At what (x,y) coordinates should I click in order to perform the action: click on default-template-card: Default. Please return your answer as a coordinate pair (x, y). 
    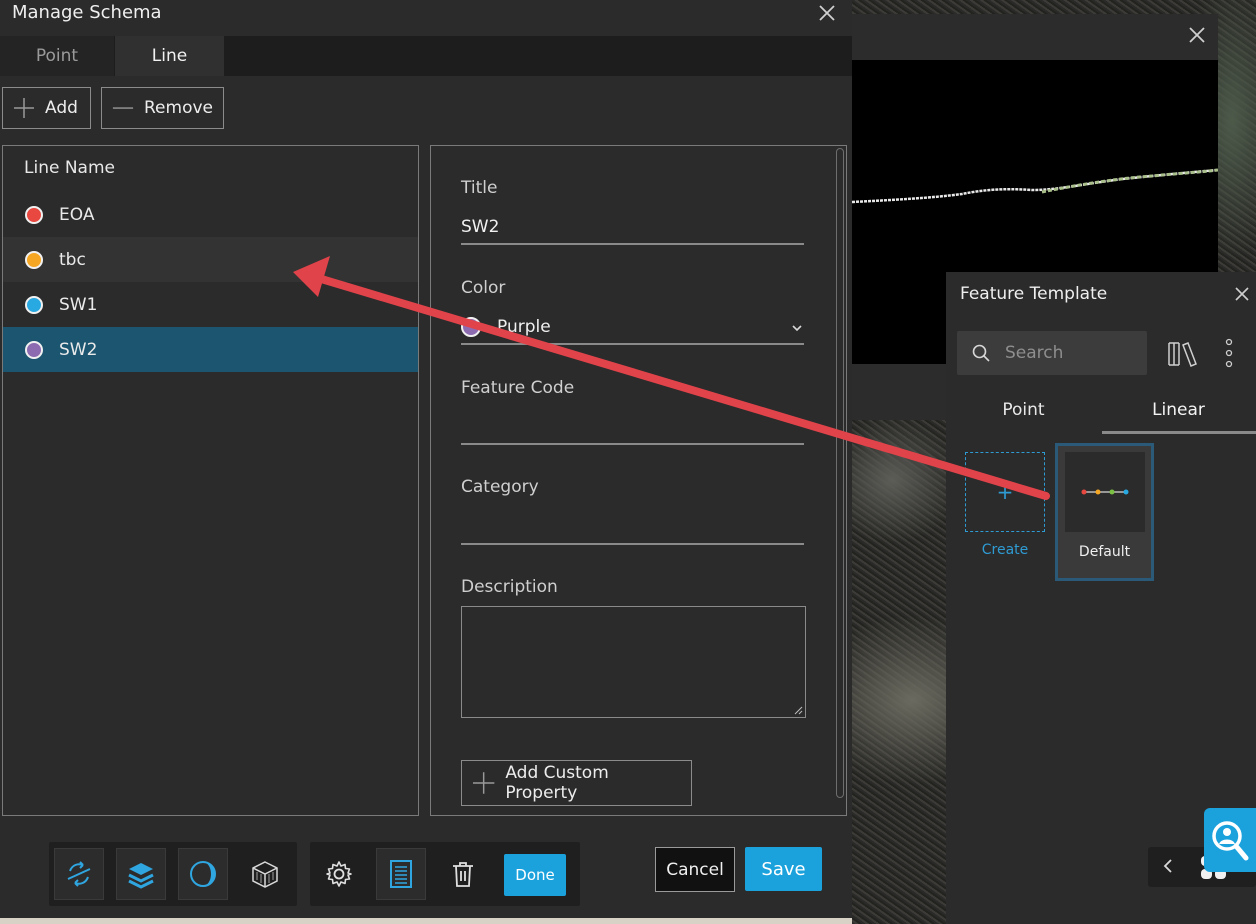
    Looking at the image, I should click on (1104, 512).